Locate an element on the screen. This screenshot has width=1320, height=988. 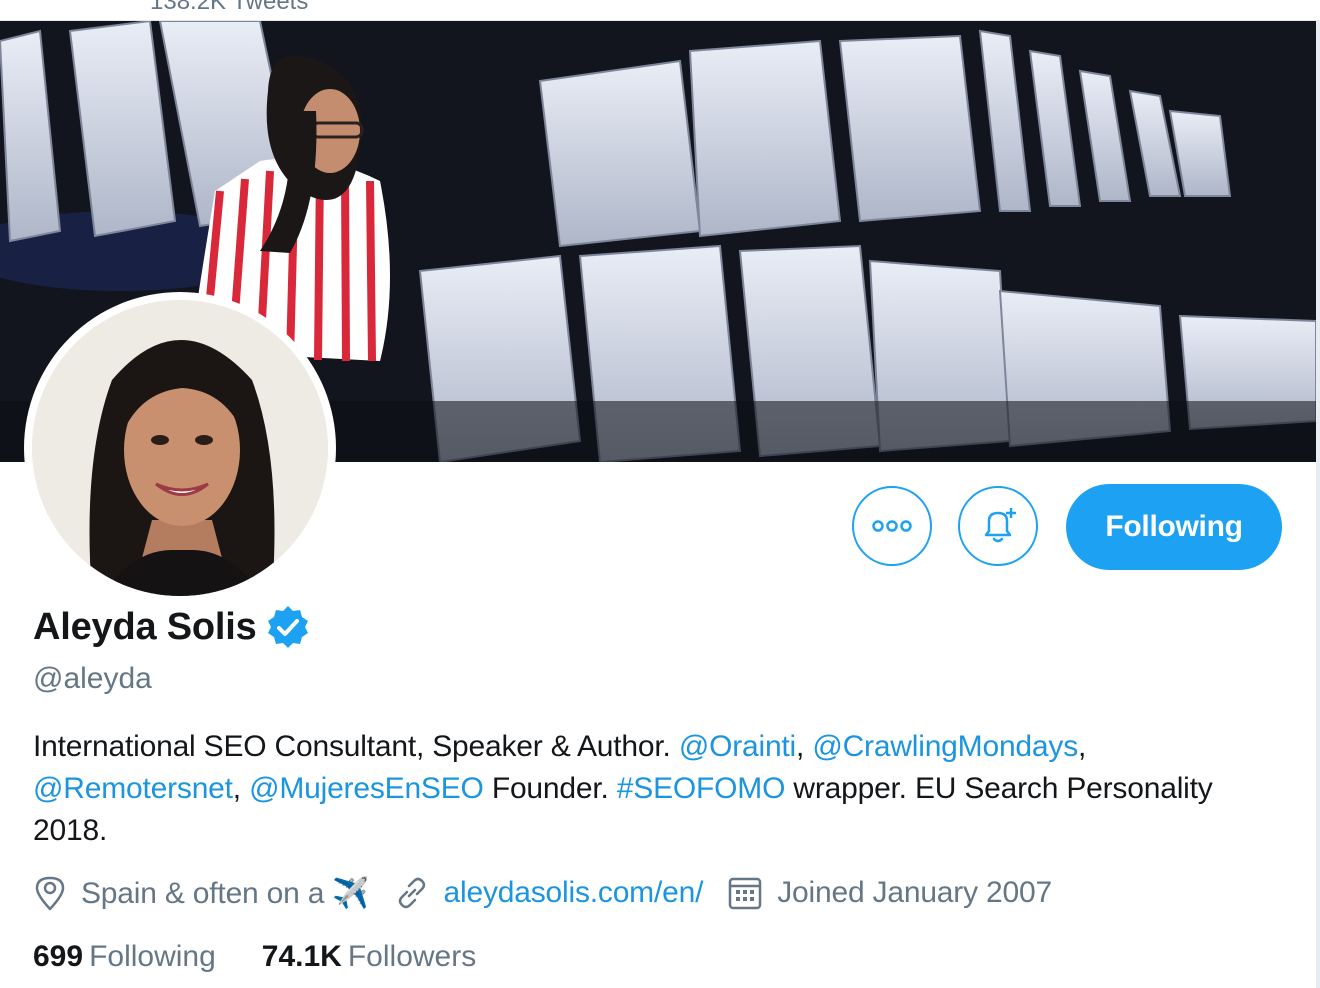
profile-stats: 699 Following 74.1K Followers is located at coordinates (277, 957).